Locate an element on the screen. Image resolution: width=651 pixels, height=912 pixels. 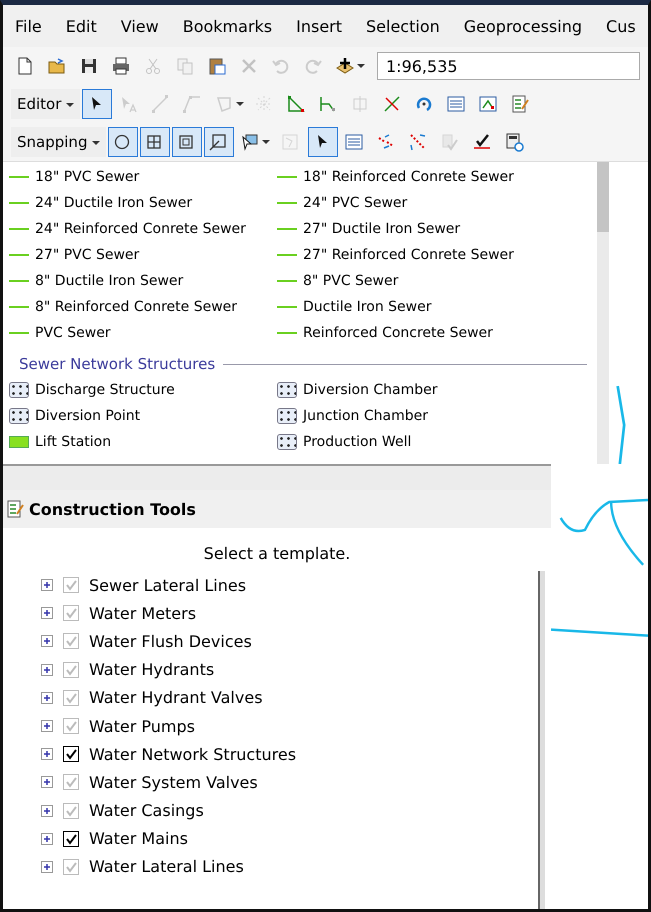
snapping-menu-button: Snapping is located at coordinates (58, 142).